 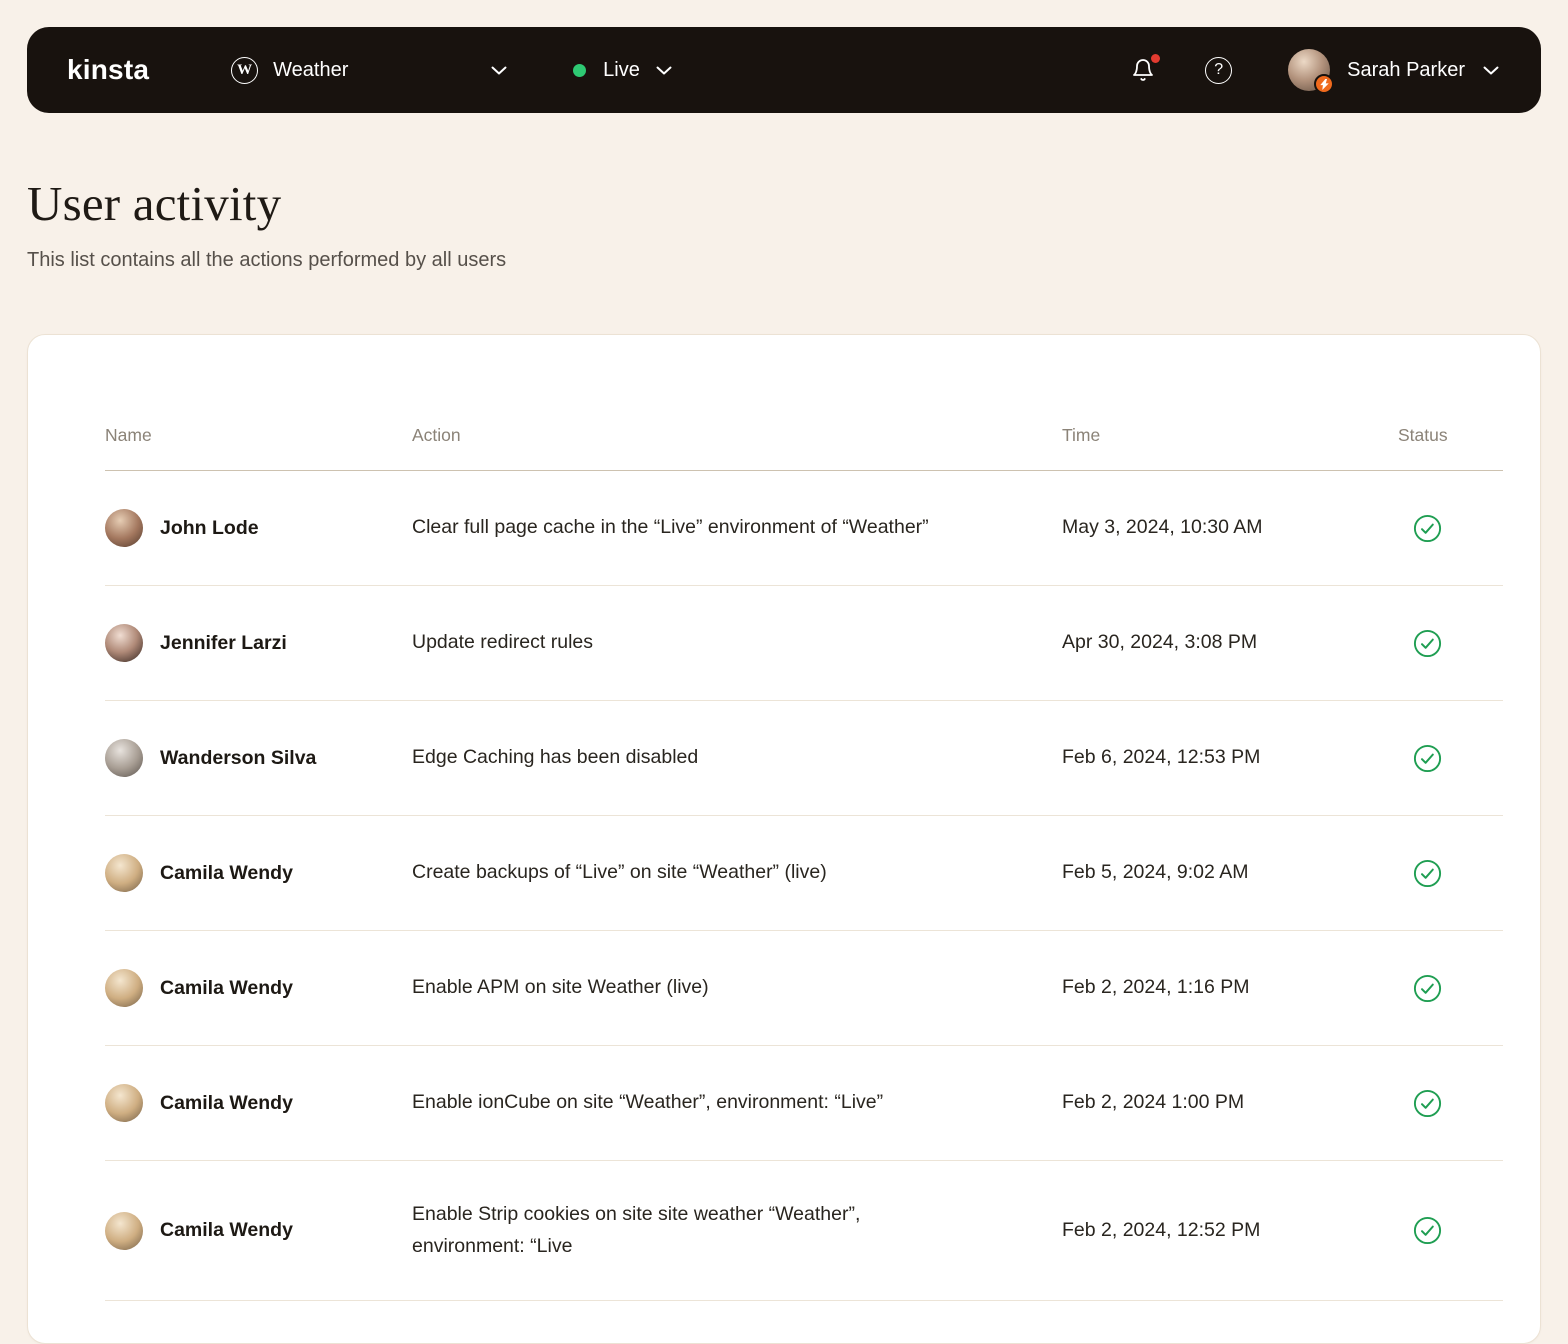 I want to click on top-navbar: kinsta W Weather Live ? Sarah Parker, so click(x=784, y=70).